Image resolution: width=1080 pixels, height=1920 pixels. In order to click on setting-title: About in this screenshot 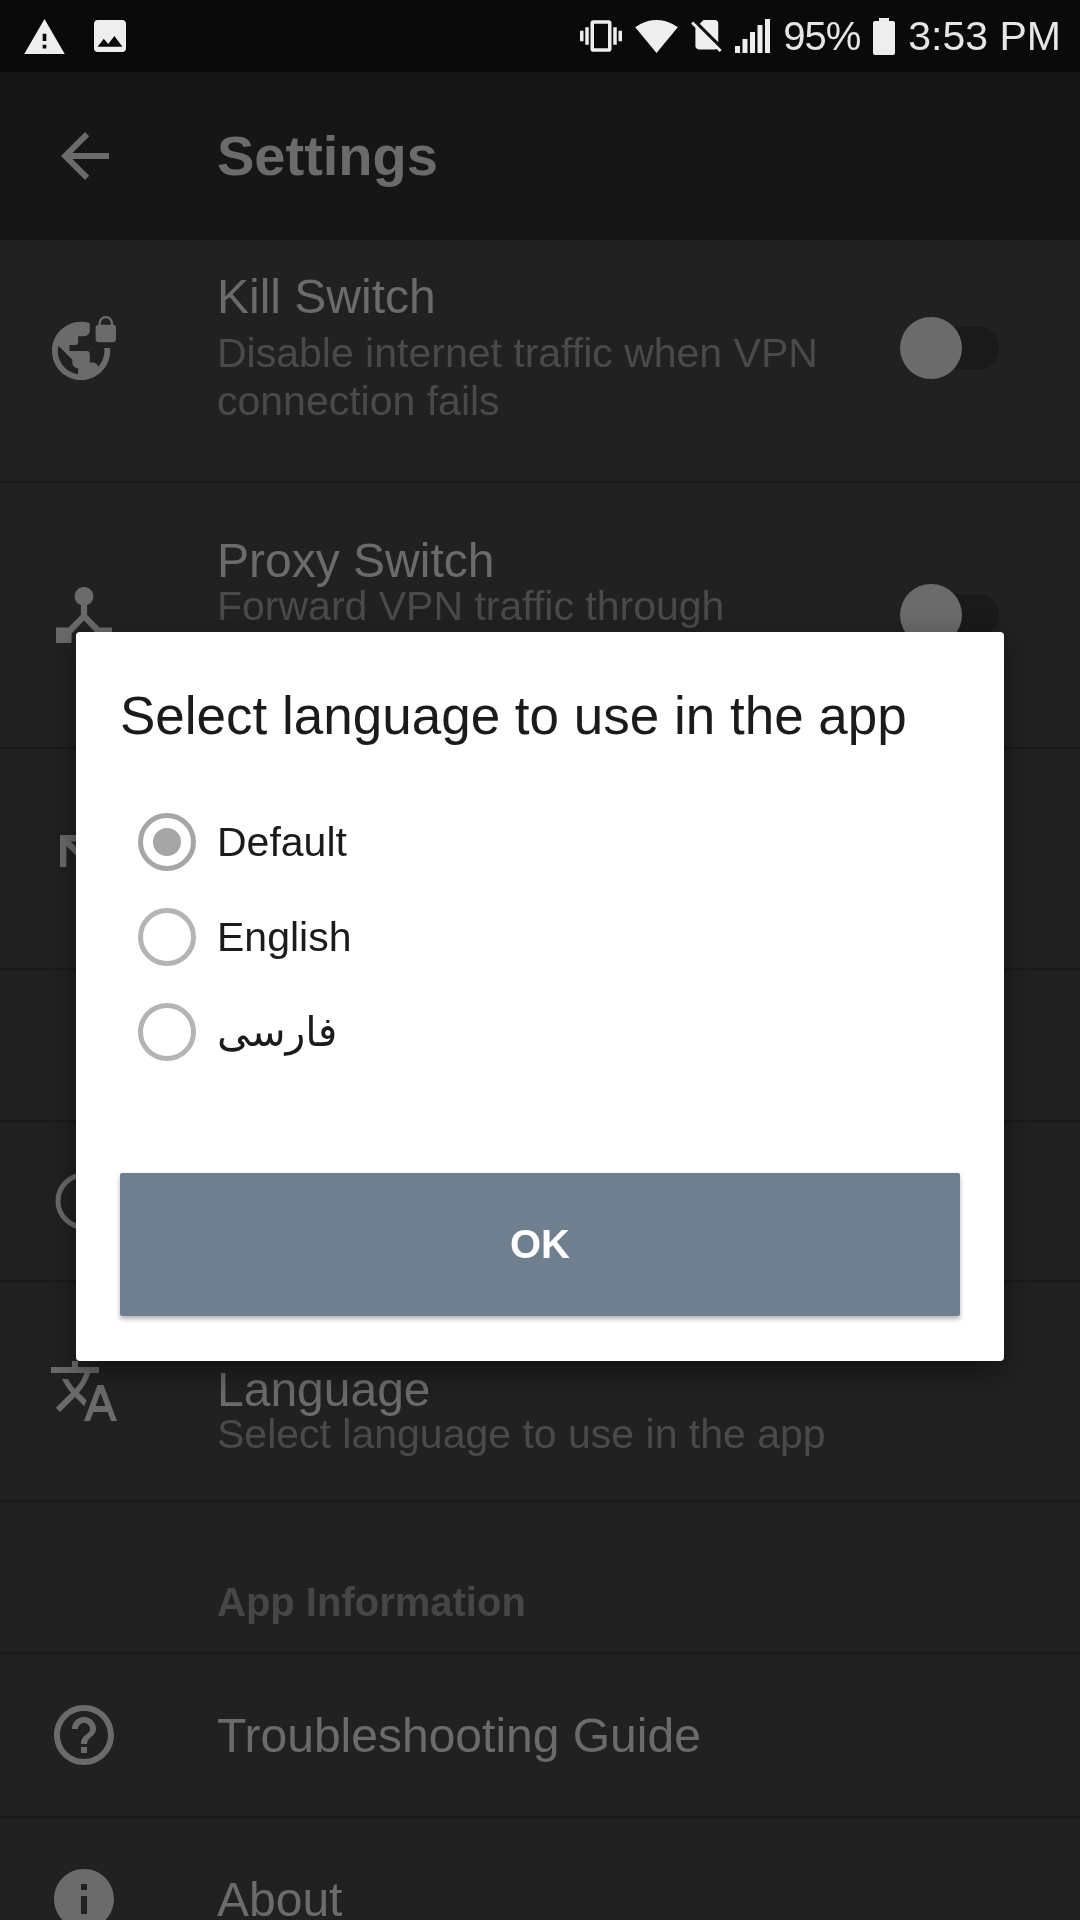, I will do `click(280, 1898)`.